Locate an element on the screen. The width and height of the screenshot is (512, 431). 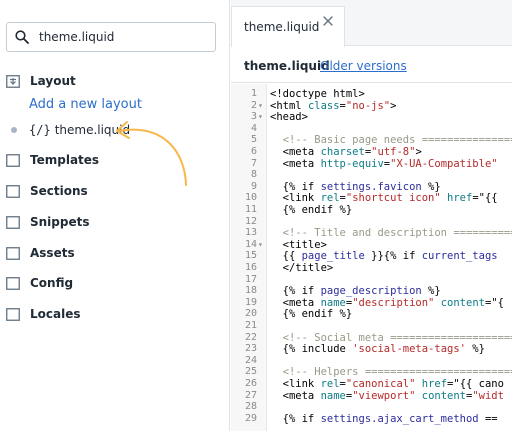
line-number: 11 is located at coordinates (250, 209).